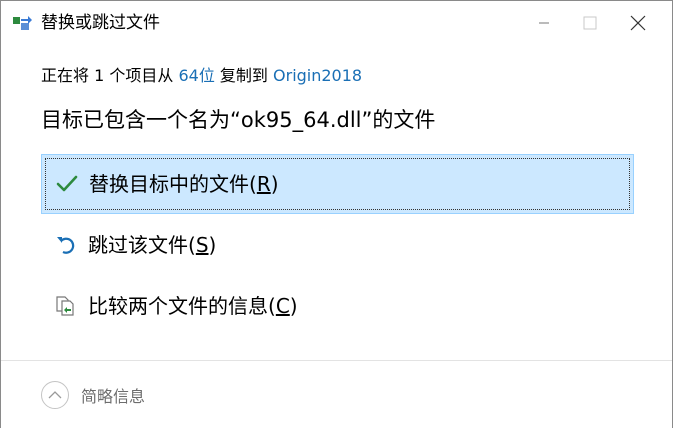 The image size is (673, 428). Describe the element at coordinates (336, 306) in the screenshot. I see `compare-files-option: 比较两个文件的信息(C)` at that location.